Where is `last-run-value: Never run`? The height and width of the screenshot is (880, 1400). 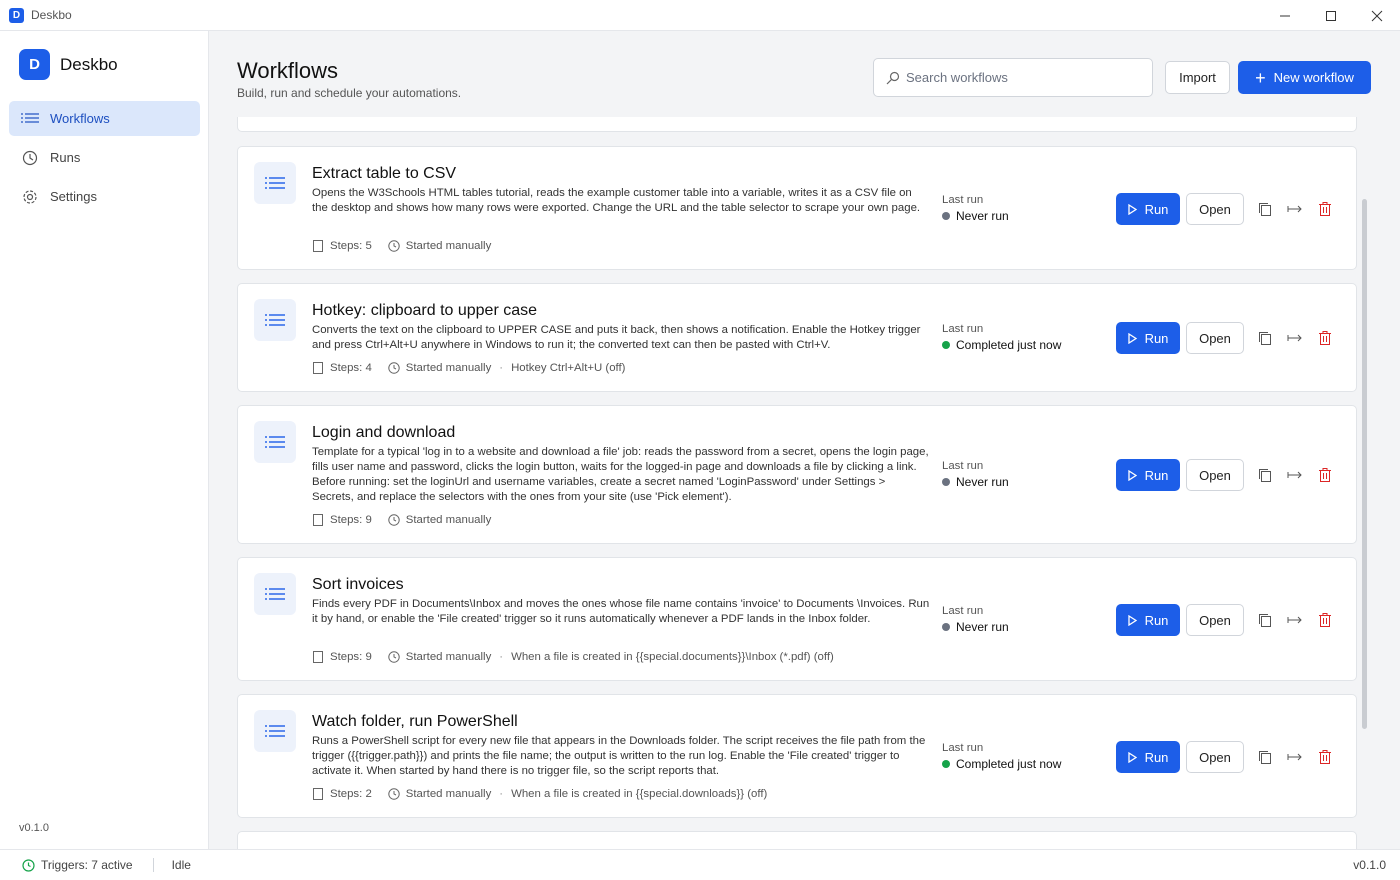
last-run-value: Never run is located at coordinates (982, 216).